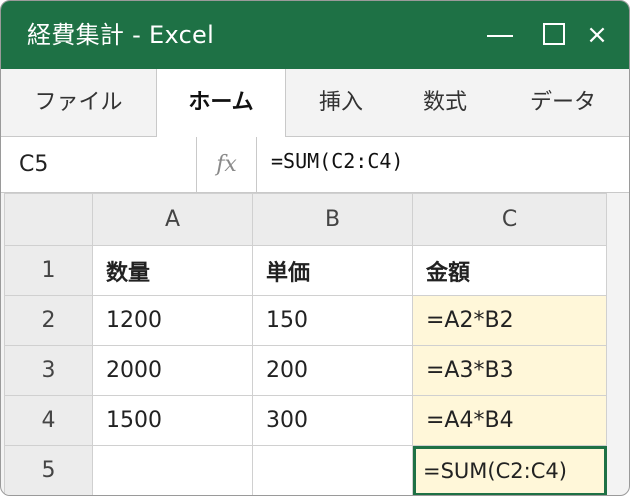 The image size is (630, 496). I want to click on minimize-button, so click(499, 35).